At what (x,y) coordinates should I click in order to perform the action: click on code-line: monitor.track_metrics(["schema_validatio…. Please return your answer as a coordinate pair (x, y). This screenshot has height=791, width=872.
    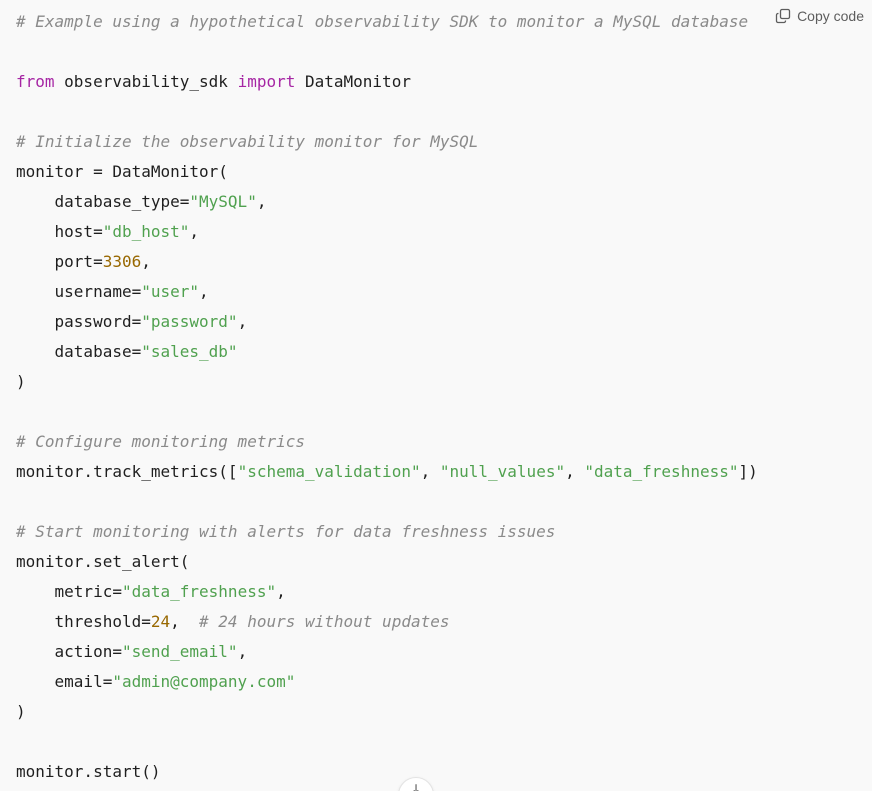
    Looking at the image, I should click on (387, 472).